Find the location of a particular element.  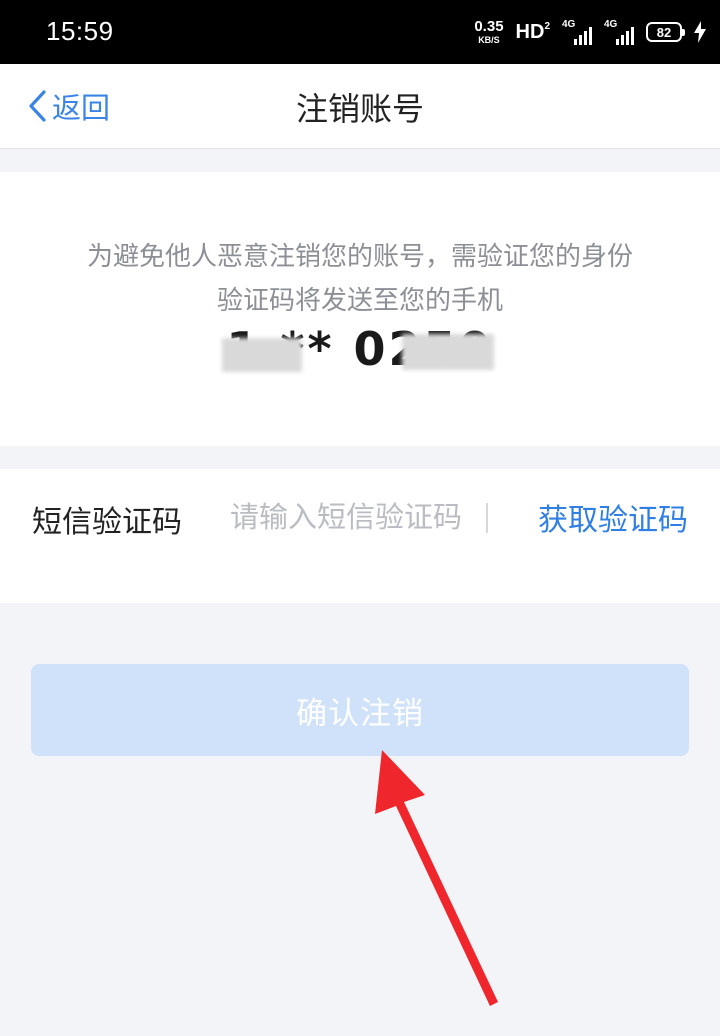

info-text-line-1: 为避免他人恶意注销您的账号，需验证您的身份 is located at coordinates (359, 257).